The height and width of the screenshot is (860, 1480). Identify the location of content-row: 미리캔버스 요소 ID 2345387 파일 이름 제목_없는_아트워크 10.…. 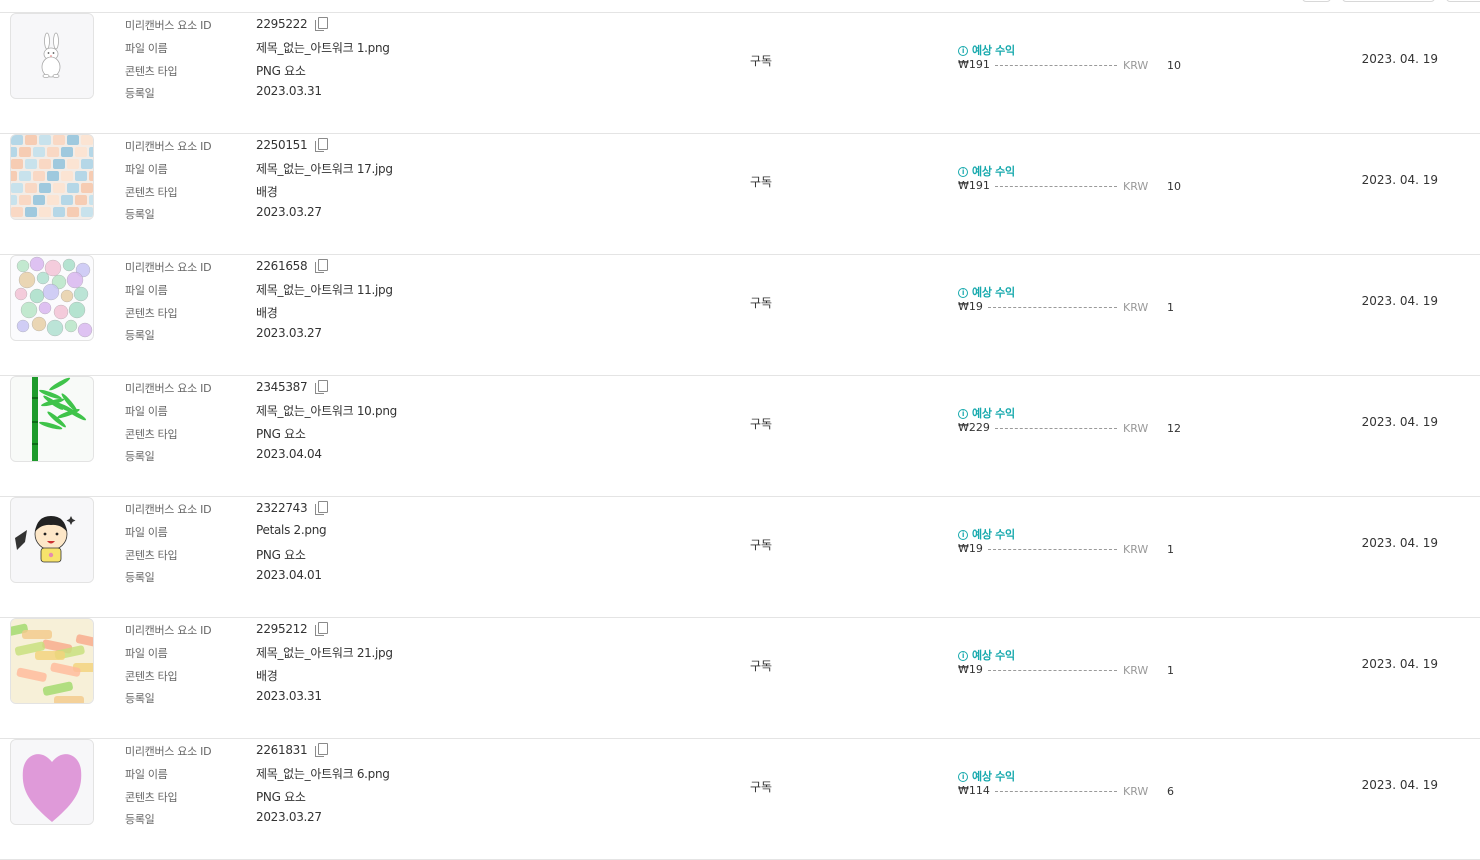
(740, 436).